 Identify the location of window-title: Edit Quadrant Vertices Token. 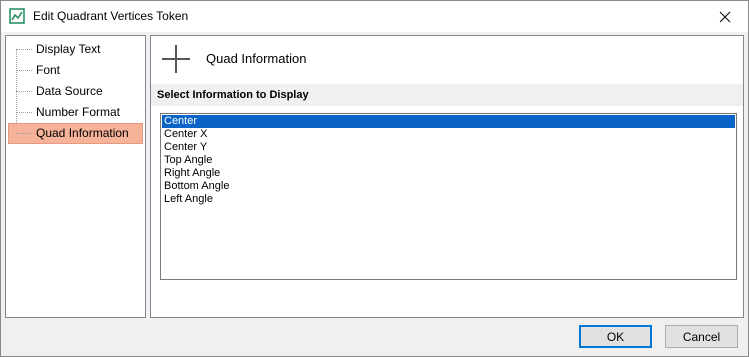
(111, 16).